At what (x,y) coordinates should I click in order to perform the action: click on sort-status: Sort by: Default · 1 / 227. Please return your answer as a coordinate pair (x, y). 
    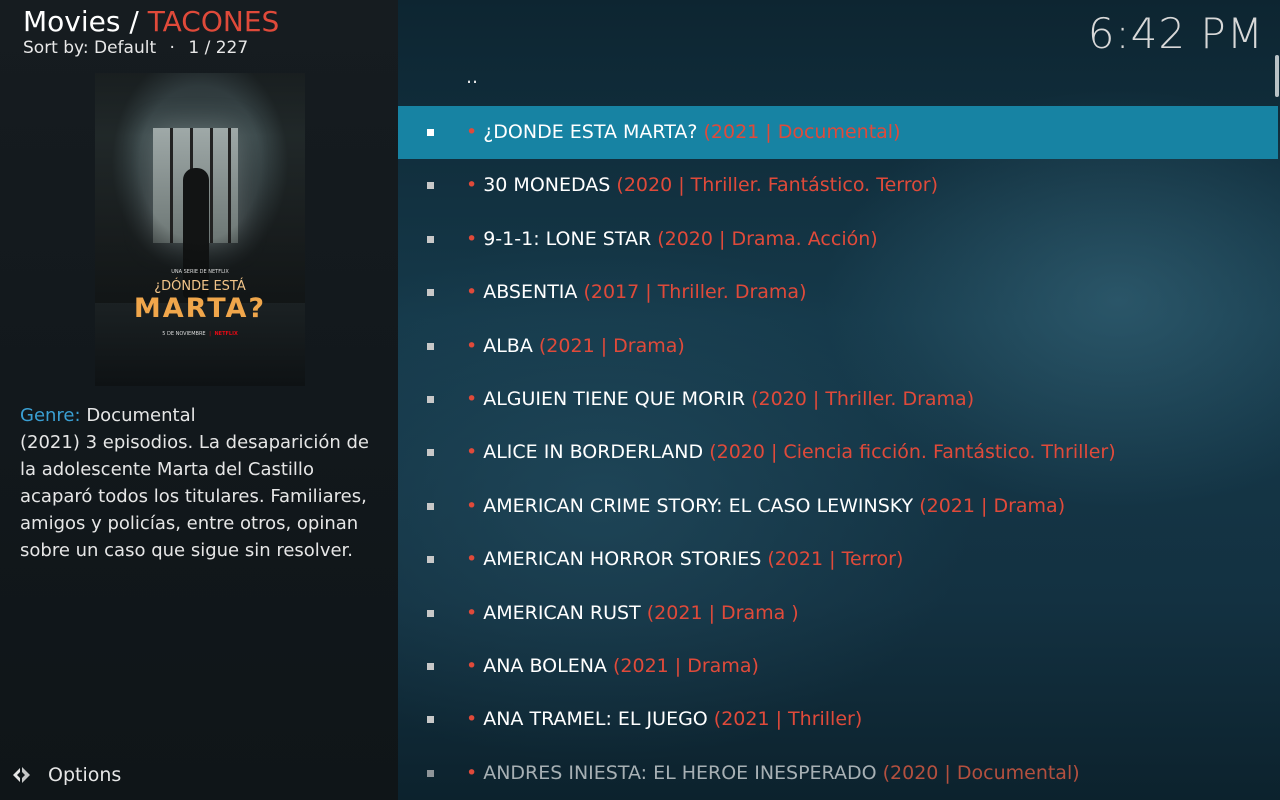
    Looking at the image, I should click on (135, 48).